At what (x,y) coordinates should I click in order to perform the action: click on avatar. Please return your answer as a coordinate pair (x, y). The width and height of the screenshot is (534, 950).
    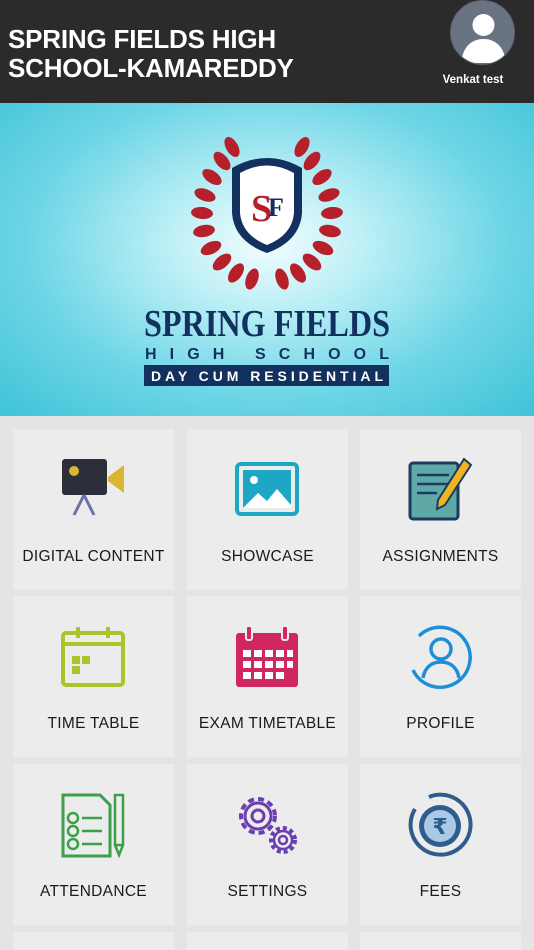
    Looking at the image, I should click on (482, 32).